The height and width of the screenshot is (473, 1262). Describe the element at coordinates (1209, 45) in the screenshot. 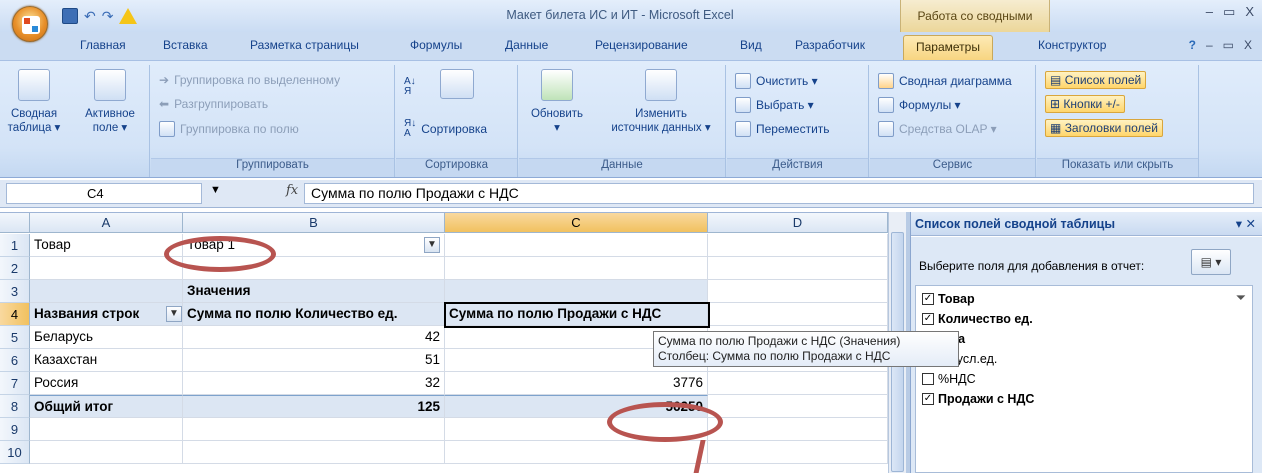

I see `workbook-minimize-button: –` at that location.